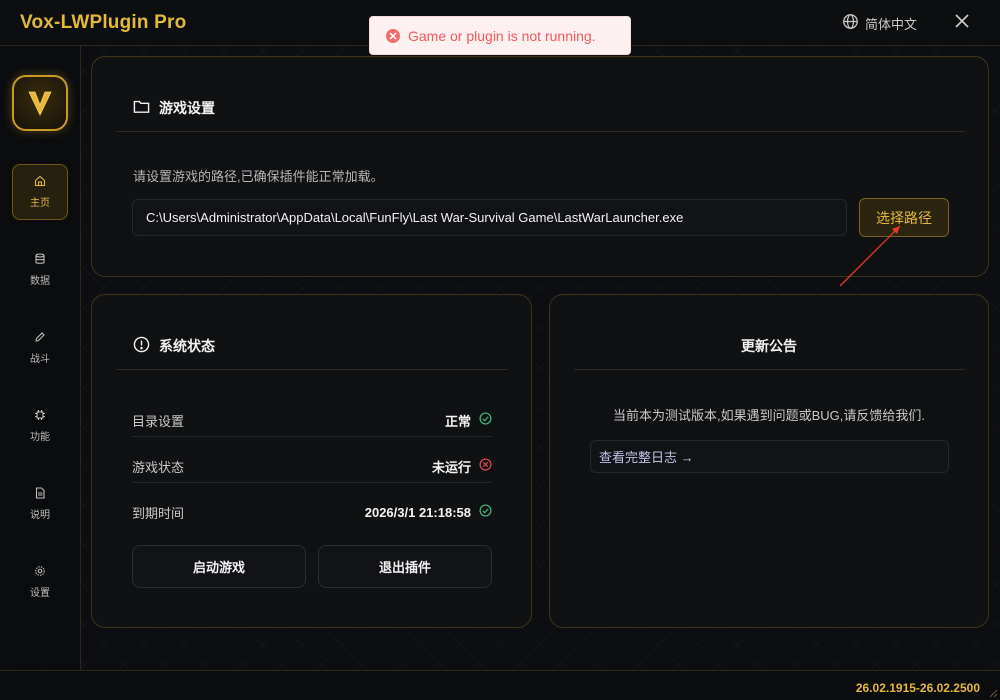 This screenshot has width=1000, height=700. What do you see at coordinates (485, 466) in the screenshot?
I see `x-circle-icon` at bounding box center [485, 466].